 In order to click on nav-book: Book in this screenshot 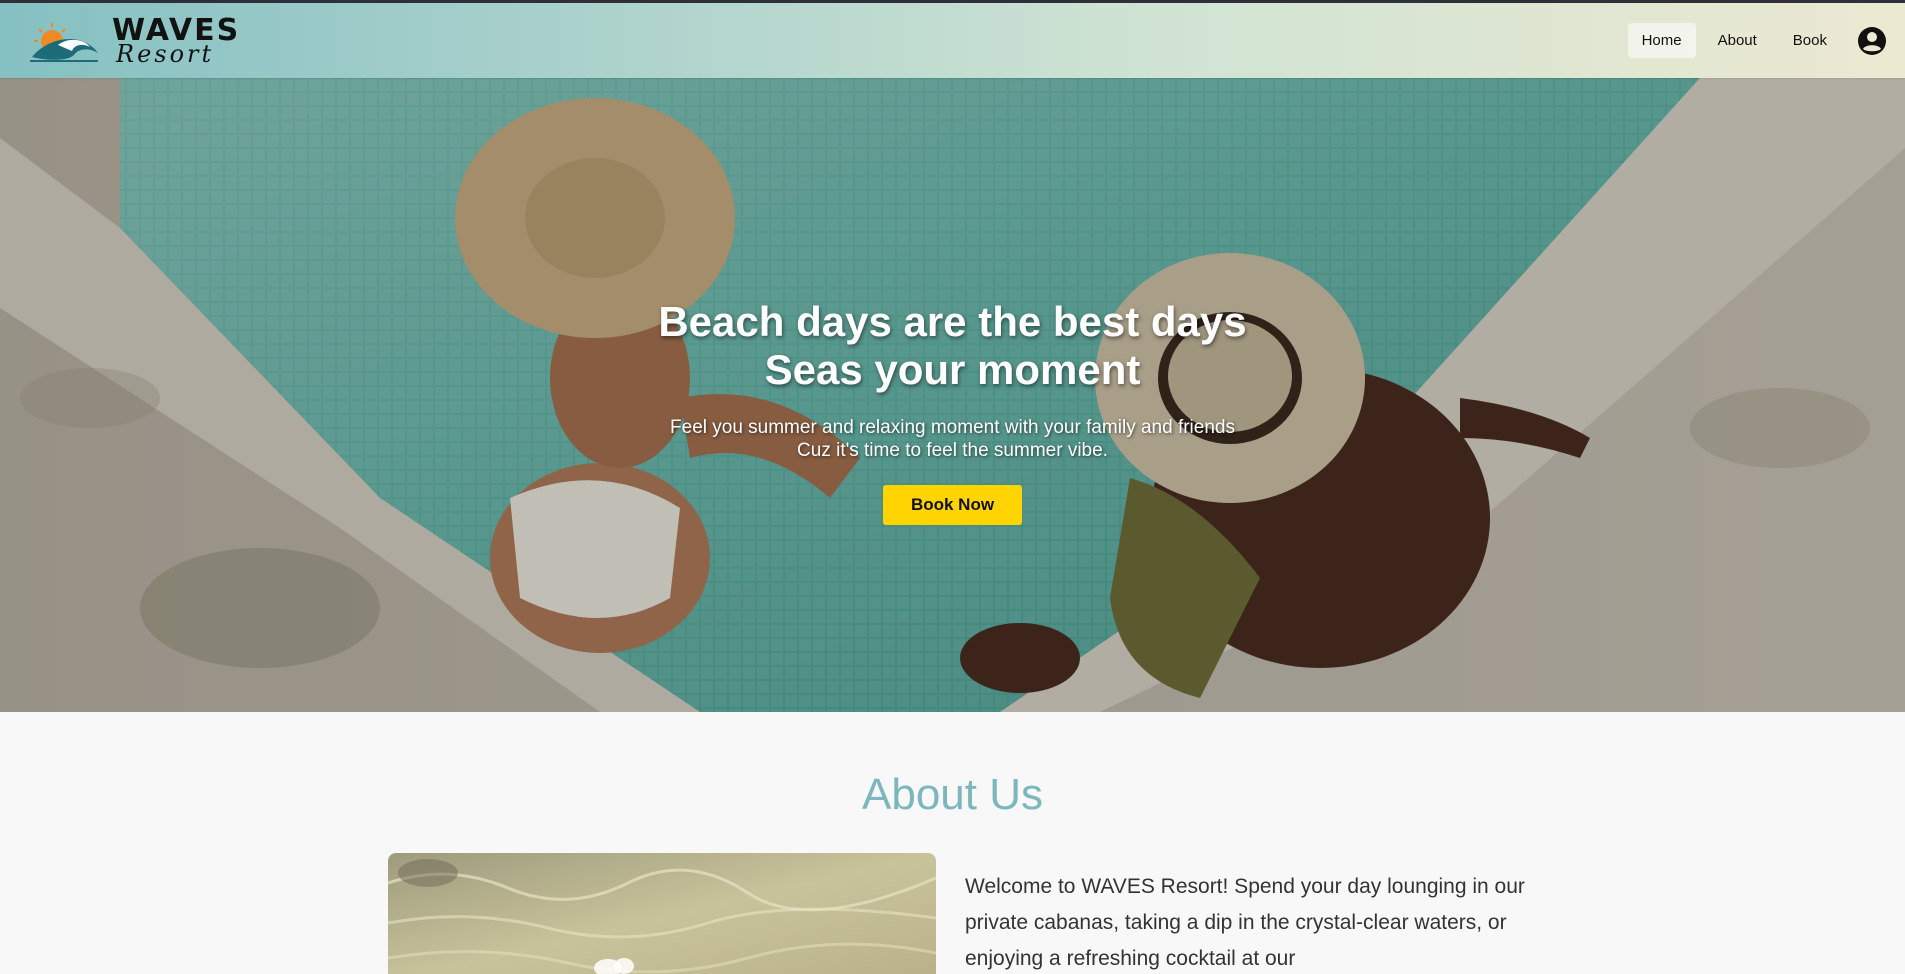, I will do `click(1810, 40)`.